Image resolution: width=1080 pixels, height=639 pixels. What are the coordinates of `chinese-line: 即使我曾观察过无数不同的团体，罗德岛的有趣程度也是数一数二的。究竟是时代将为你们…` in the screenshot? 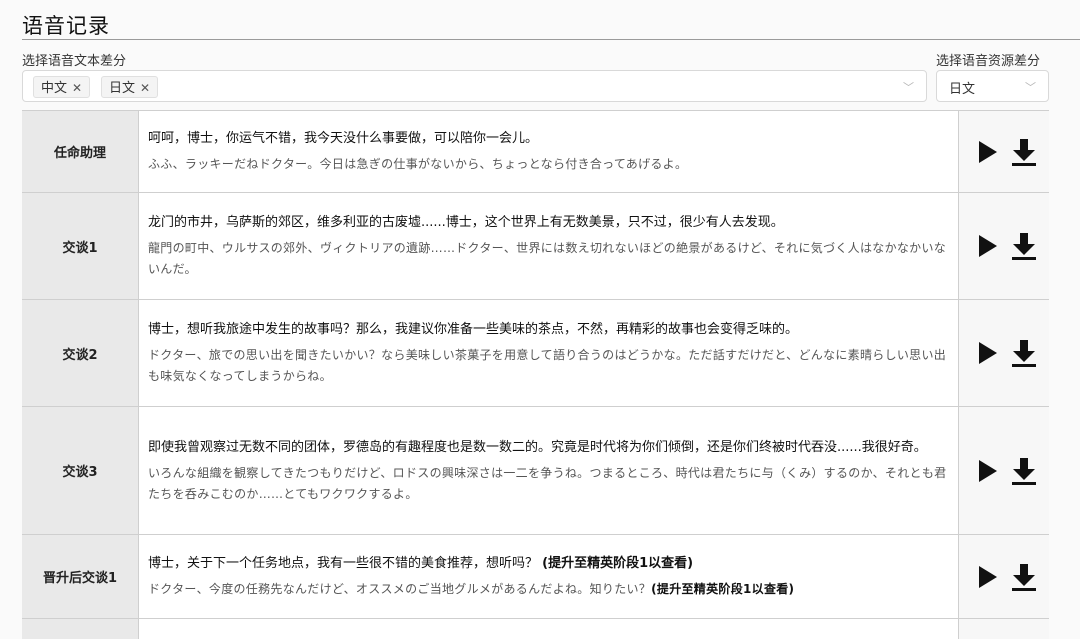 It's located at (548, 447).